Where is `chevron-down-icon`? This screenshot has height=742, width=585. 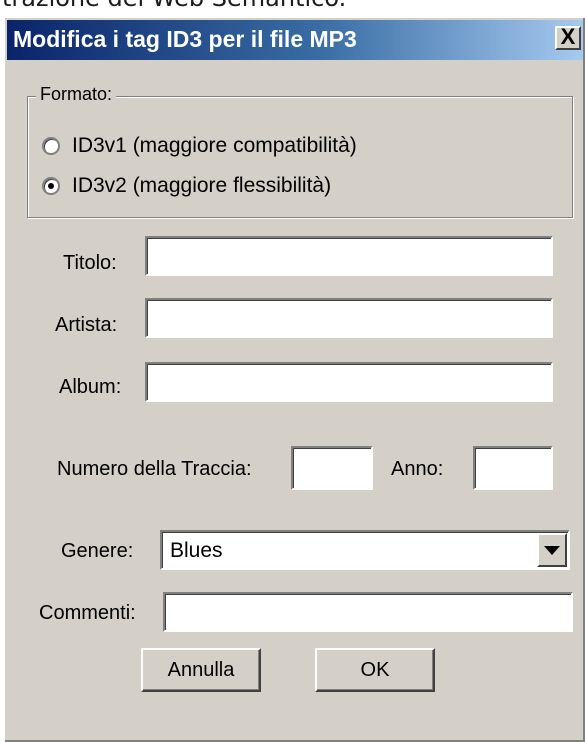 chevron-down-icon is located at coordinates (552, 550).